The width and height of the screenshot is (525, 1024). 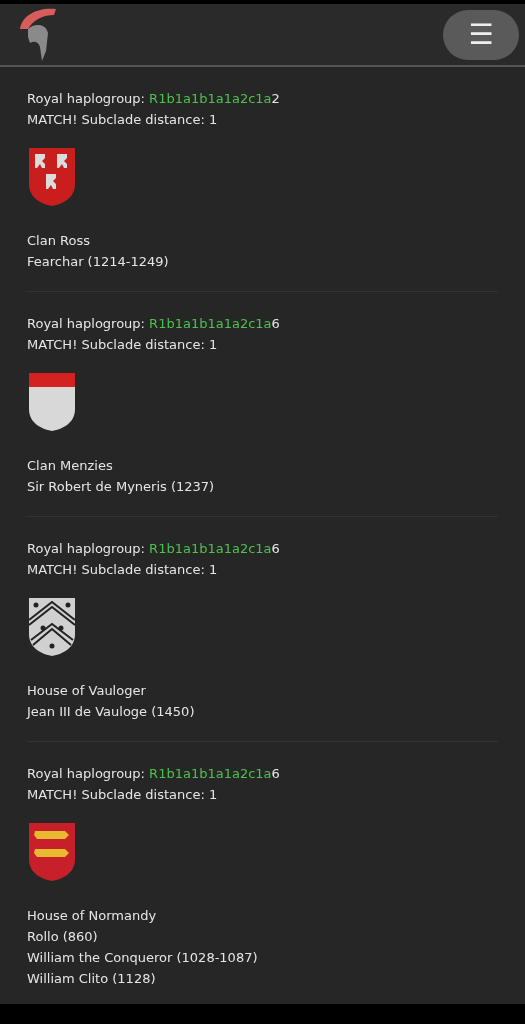 I want to click on ruler-name: Rollo (860), so click(x=63, y=937).